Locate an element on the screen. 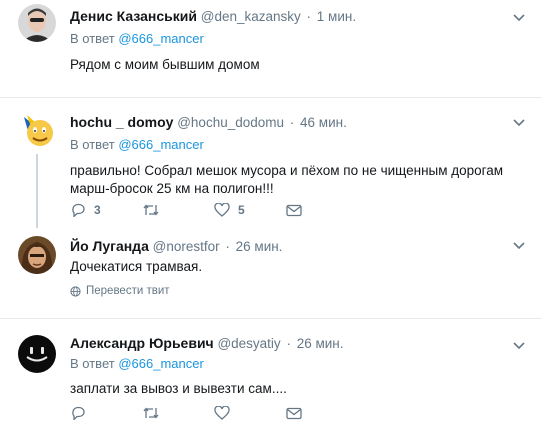 The image size is (542, 431). tweet-actions: 3 5 is located at coordinates (214, 210).